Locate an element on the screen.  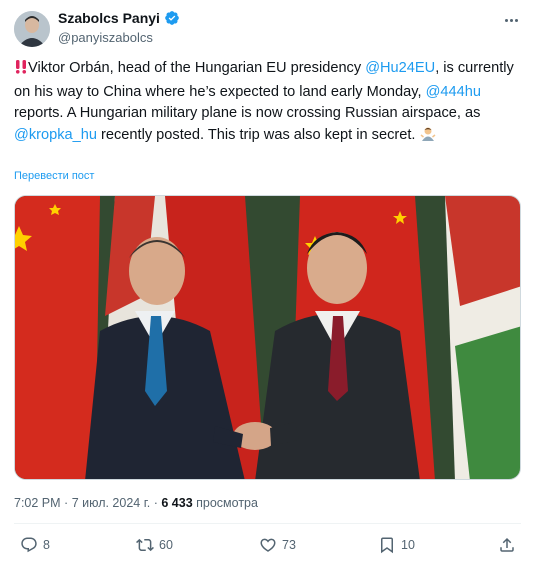
reply-button: 8 is located at coordinates (35, 545).